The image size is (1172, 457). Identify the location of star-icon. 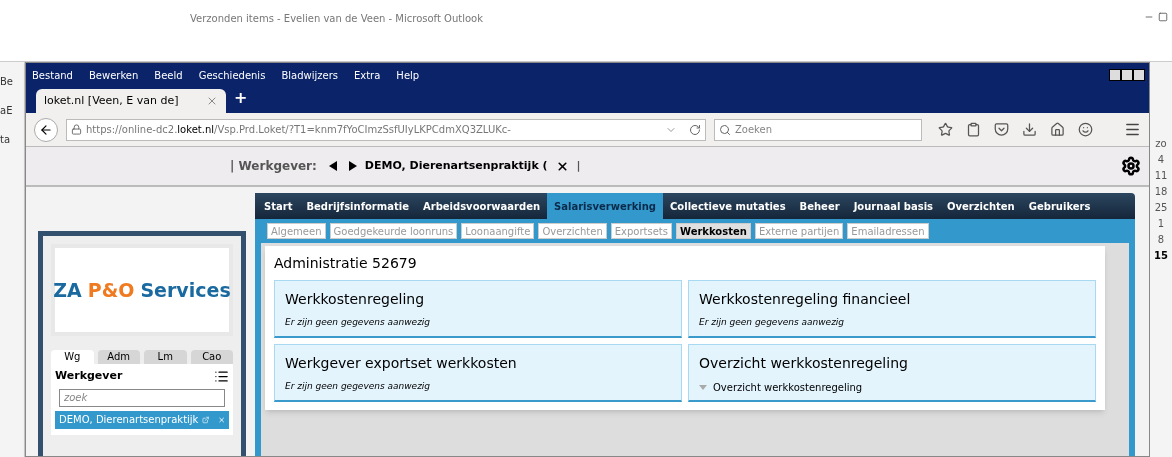
(945, 129).